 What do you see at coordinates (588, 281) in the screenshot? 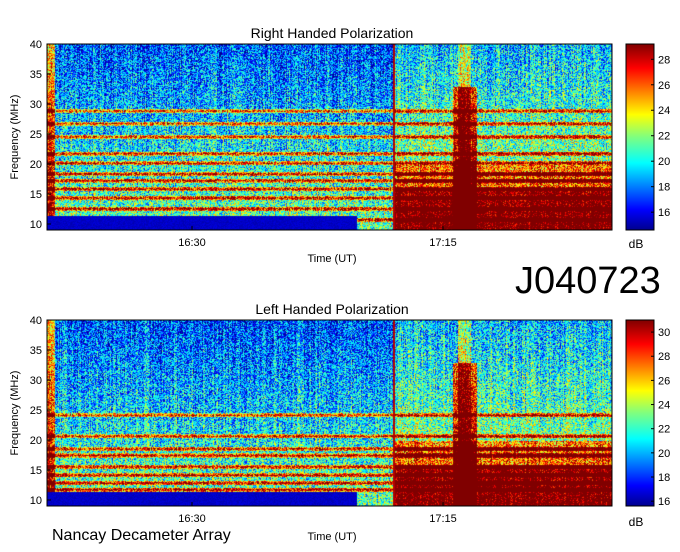
I see `observation-id-label: J040723` at bounding box center [588, 281].